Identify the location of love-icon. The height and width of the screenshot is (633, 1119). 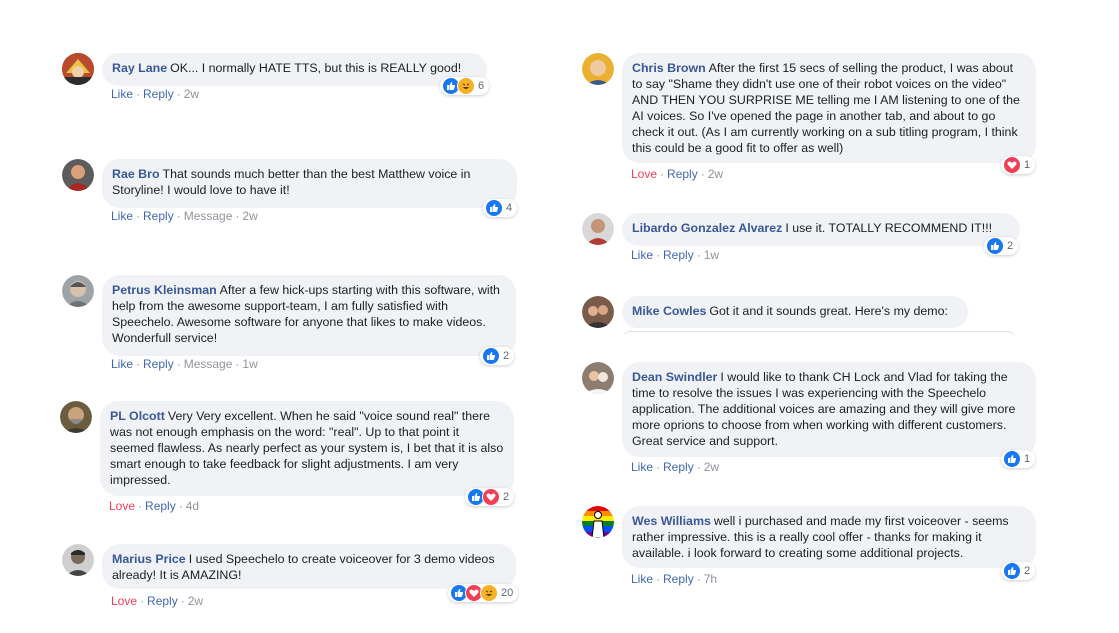
(1012, 165).